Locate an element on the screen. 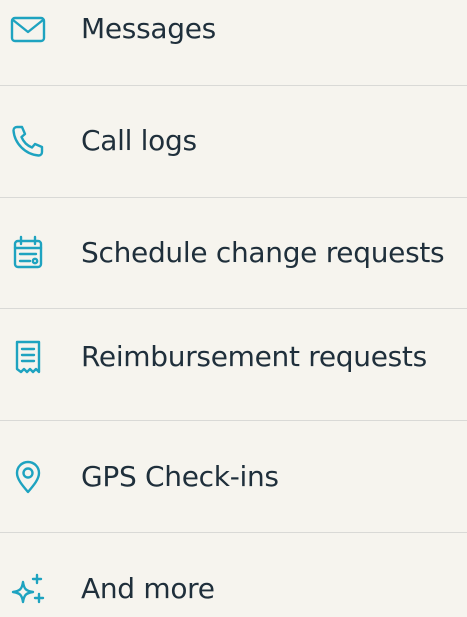 The width and height of the screenshot is (467, 617). list-item-label: GPS Check-ins is located at coordinates (180, 476).